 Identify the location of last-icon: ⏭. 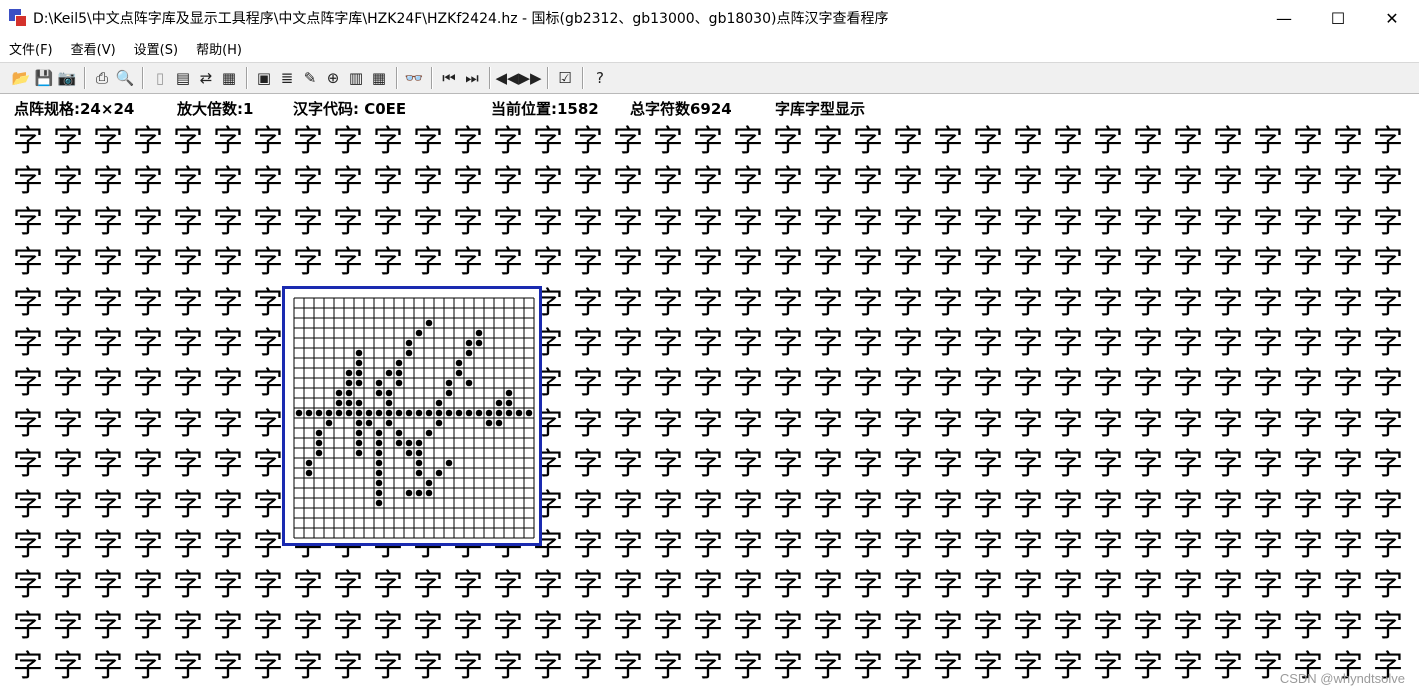
(472, 78).